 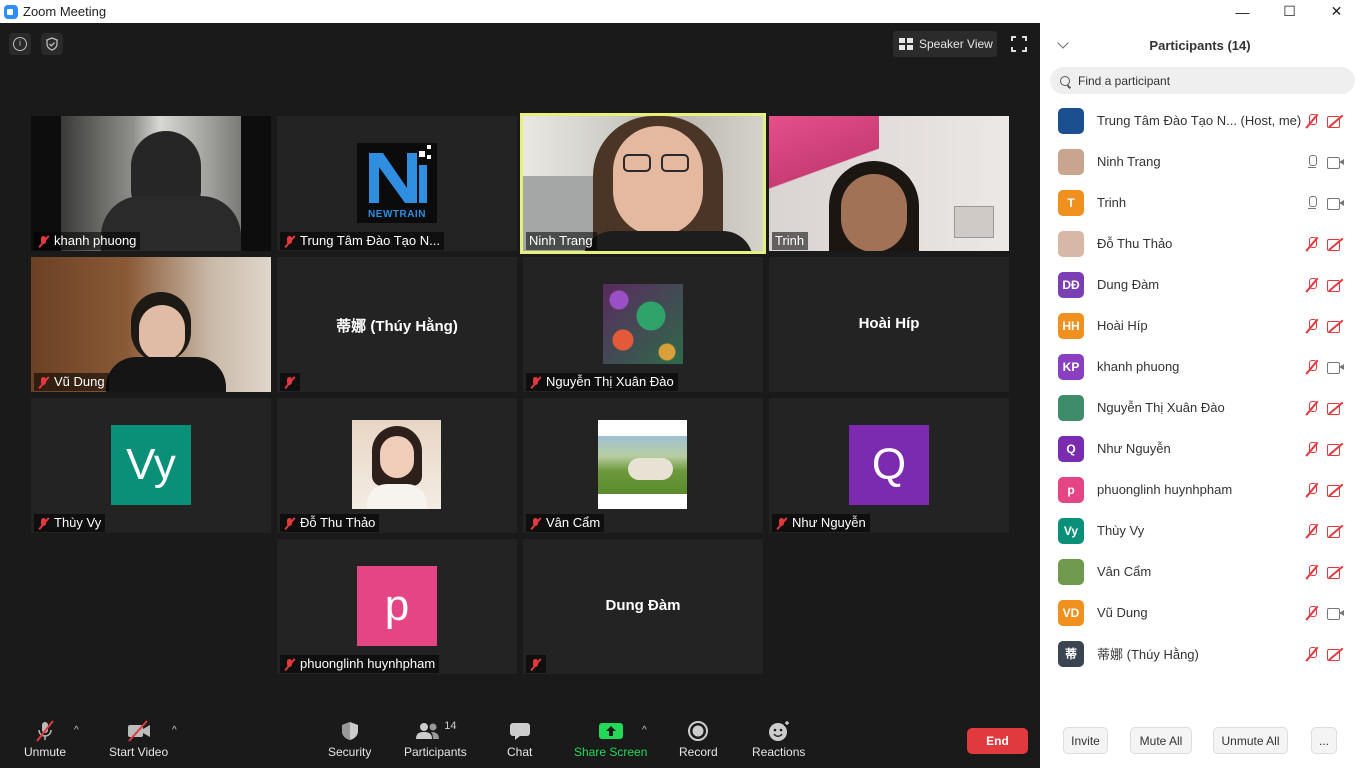 I want to click on participant-search, so click(x=1202, y=80).